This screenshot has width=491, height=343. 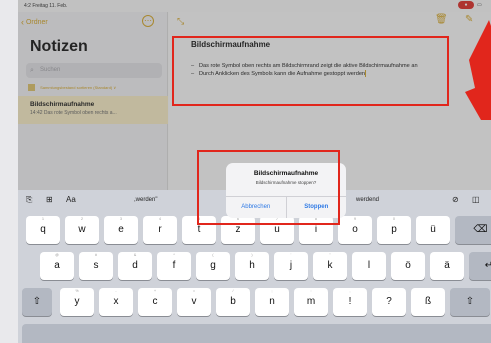 What do you see at coordinates (233, 302) in the screenshot?
I see `key-b: / b` at bounding box center [233, 302].